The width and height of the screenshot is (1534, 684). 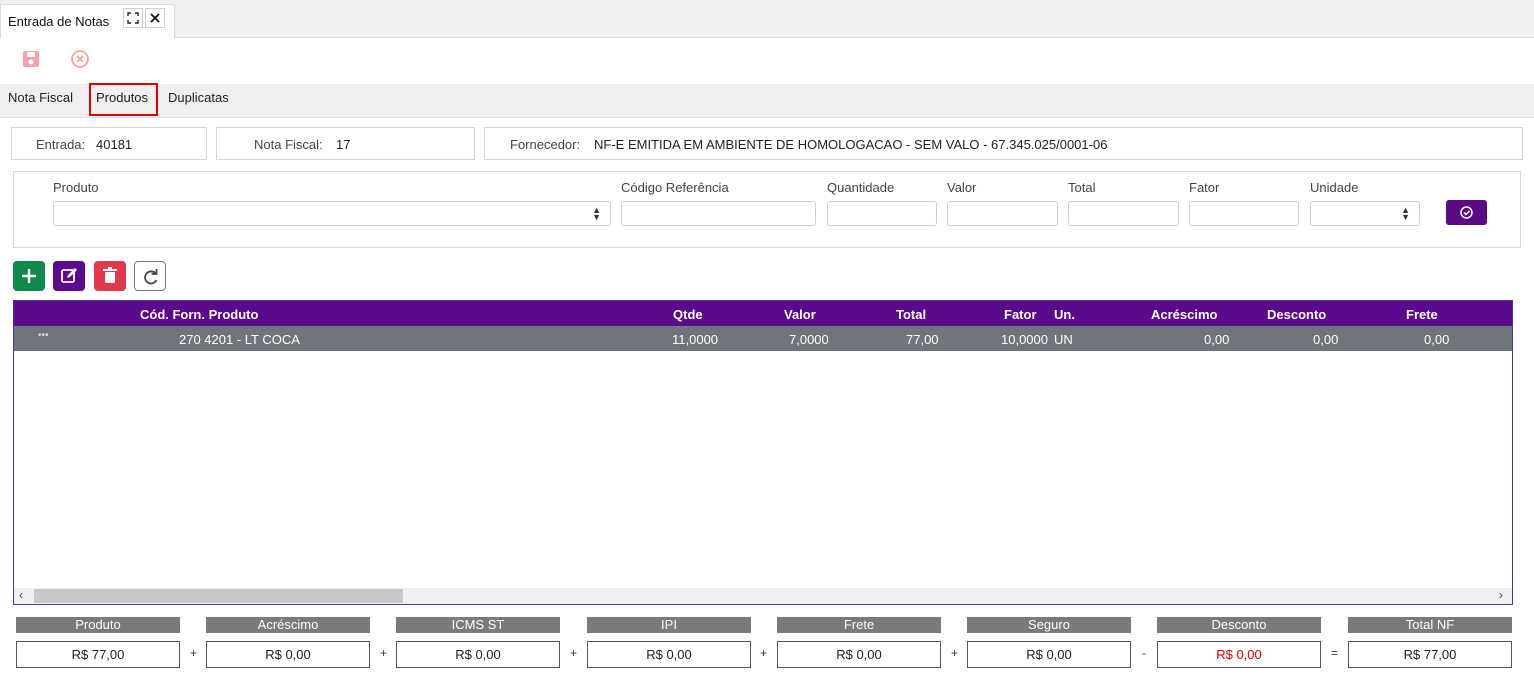 I want to click on edit-button, so click(x=69, y=276).